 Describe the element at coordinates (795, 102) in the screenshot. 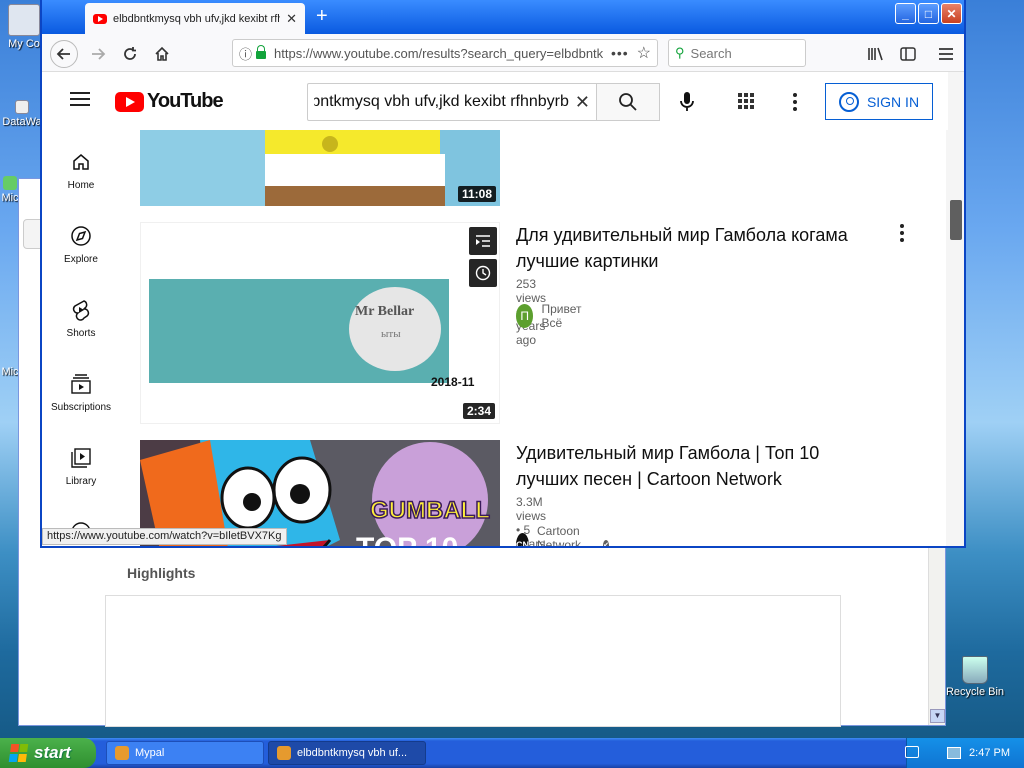

I see `settings-kebab-icon` at that location.